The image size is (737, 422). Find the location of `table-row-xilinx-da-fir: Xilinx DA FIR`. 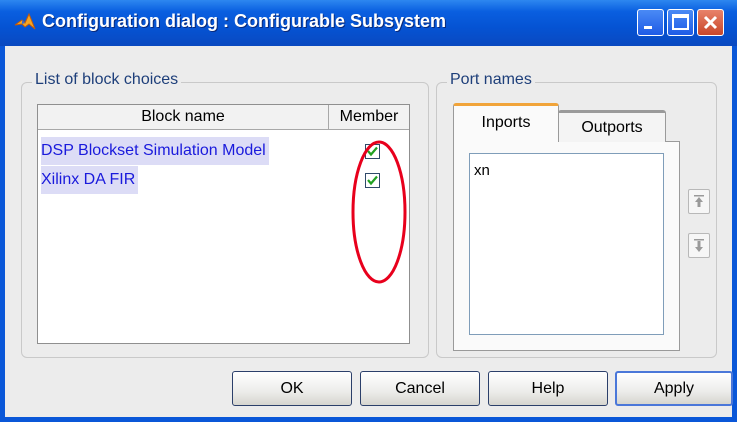

table-row-xilinx-da-fir: Xilinx DA FIR is located at coordinates (90, 180).